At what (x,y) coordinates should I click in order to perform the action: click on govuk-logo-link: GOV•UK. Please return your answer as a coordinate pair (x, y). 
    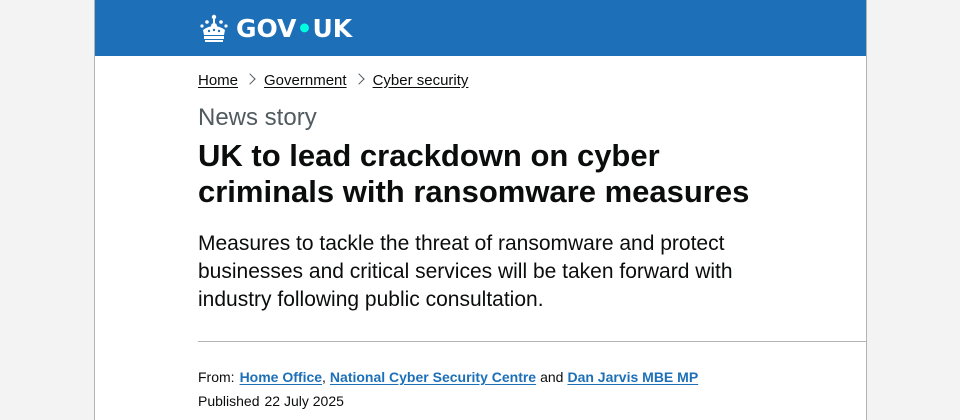
    Looking at the image, I should click on (275, 29).